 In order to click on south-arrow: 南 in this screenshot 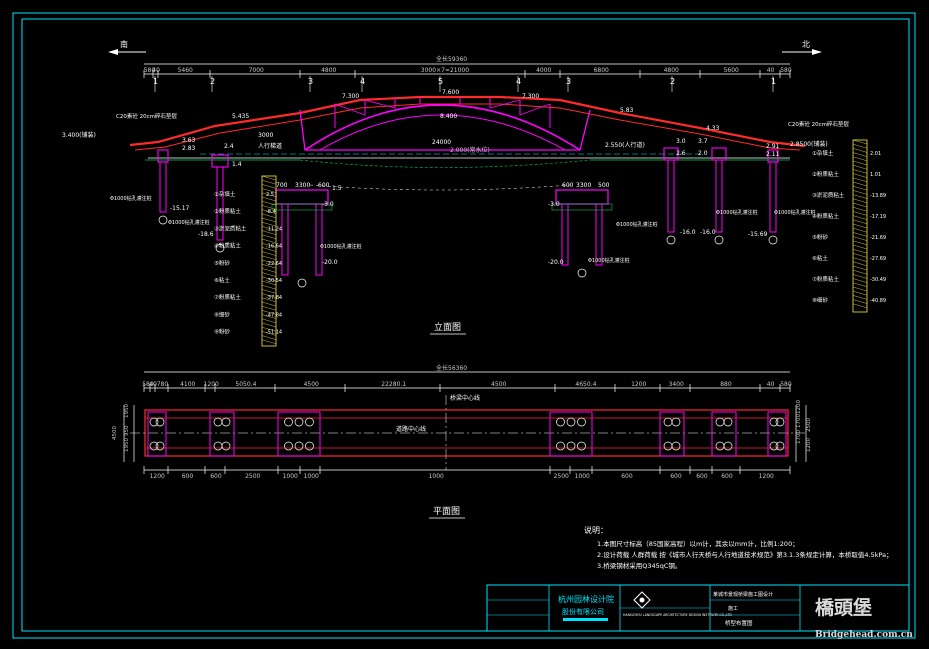, I will do `click(127, 47)`.